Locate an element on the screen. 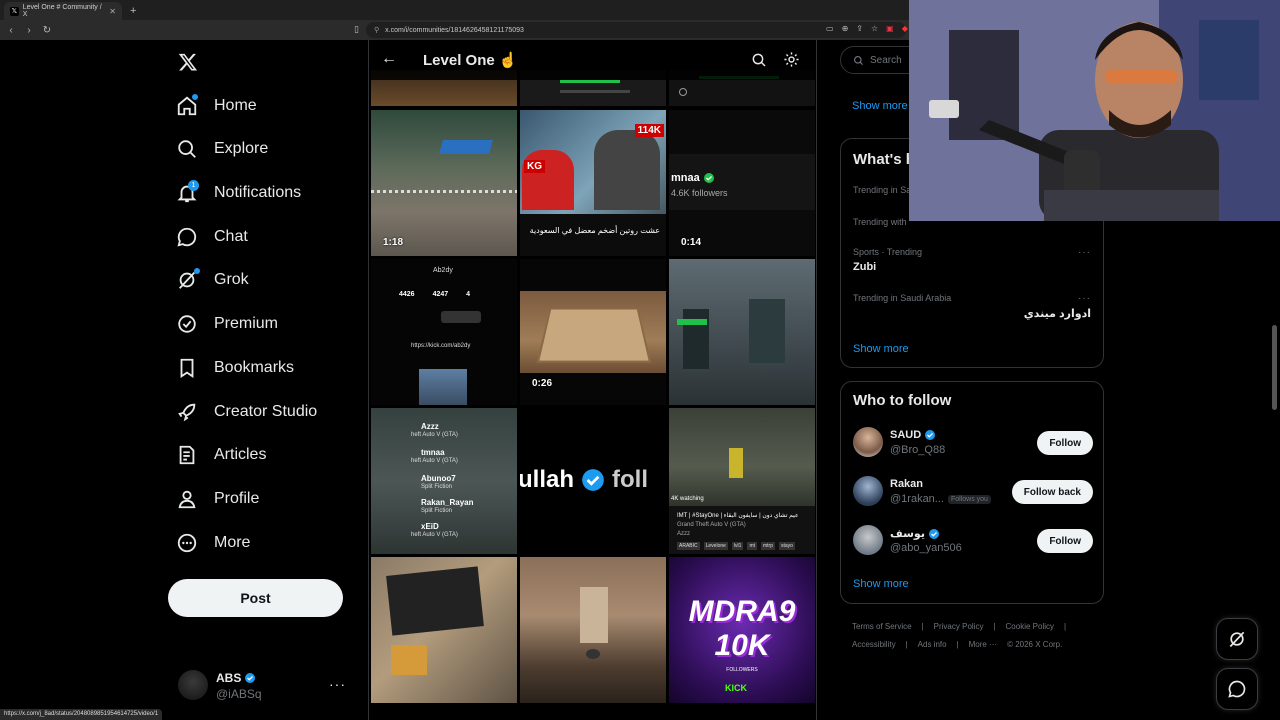 Image resolution: width=1280 pixels, height=720 pixels. footer-accessibility: Accessibility is located at coordinates (874, 644).